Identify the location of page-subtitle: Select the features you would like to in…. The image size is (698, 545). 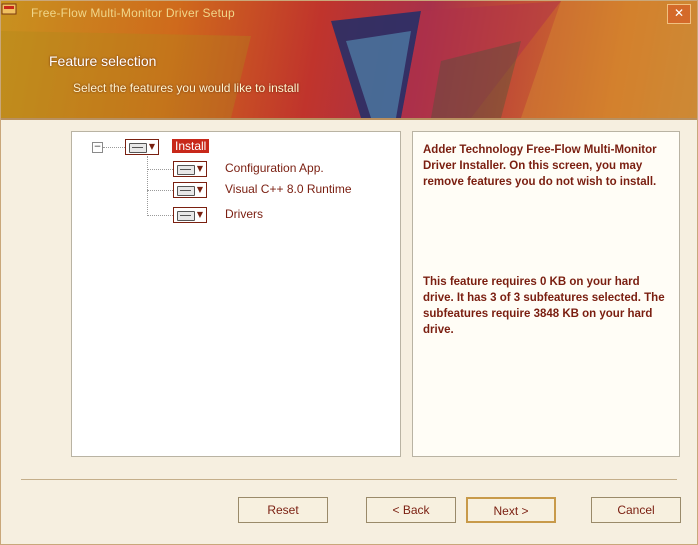
(186, 88).